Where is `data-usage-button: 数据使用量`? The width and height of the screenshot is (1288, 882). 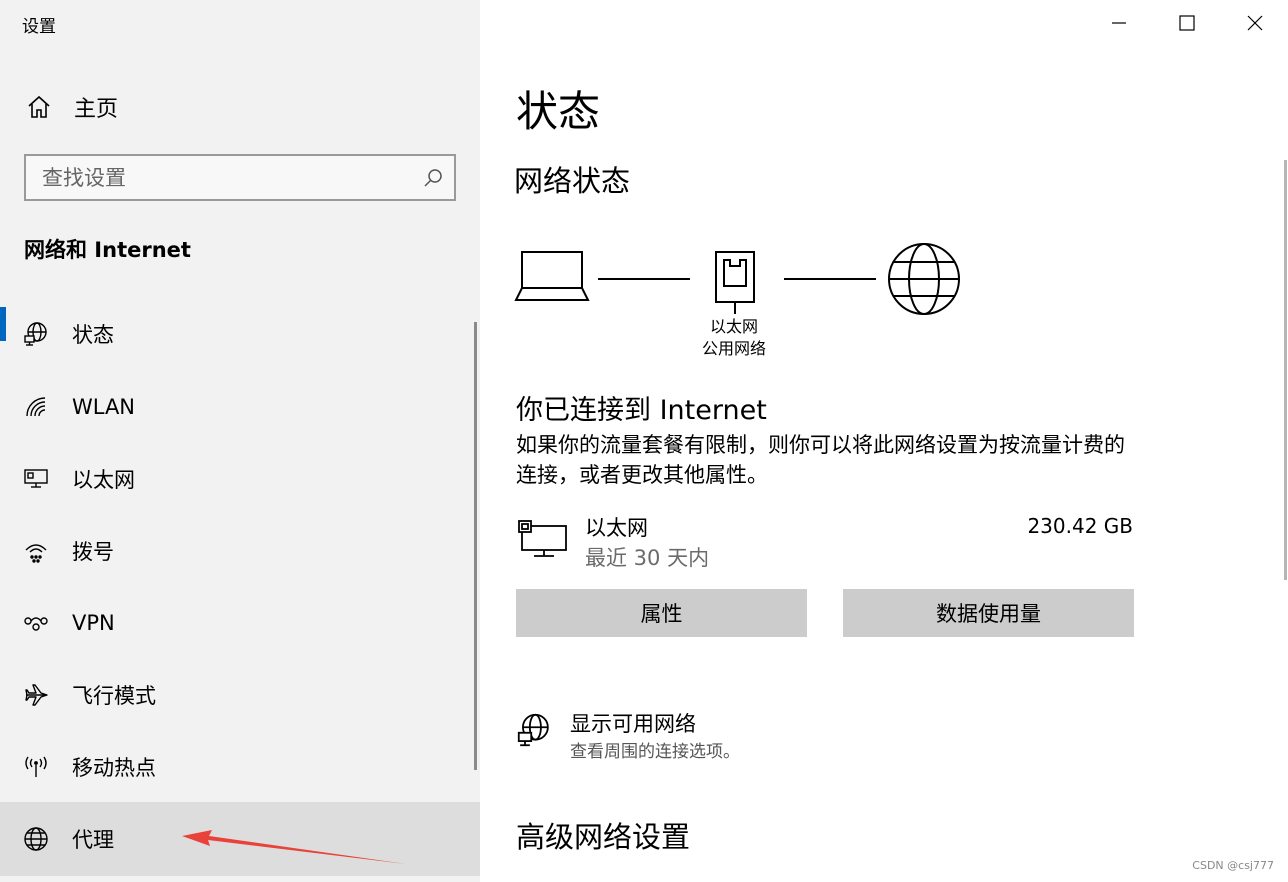
data-usage-button: 数据使用量 is located at coordinates (988, 613).